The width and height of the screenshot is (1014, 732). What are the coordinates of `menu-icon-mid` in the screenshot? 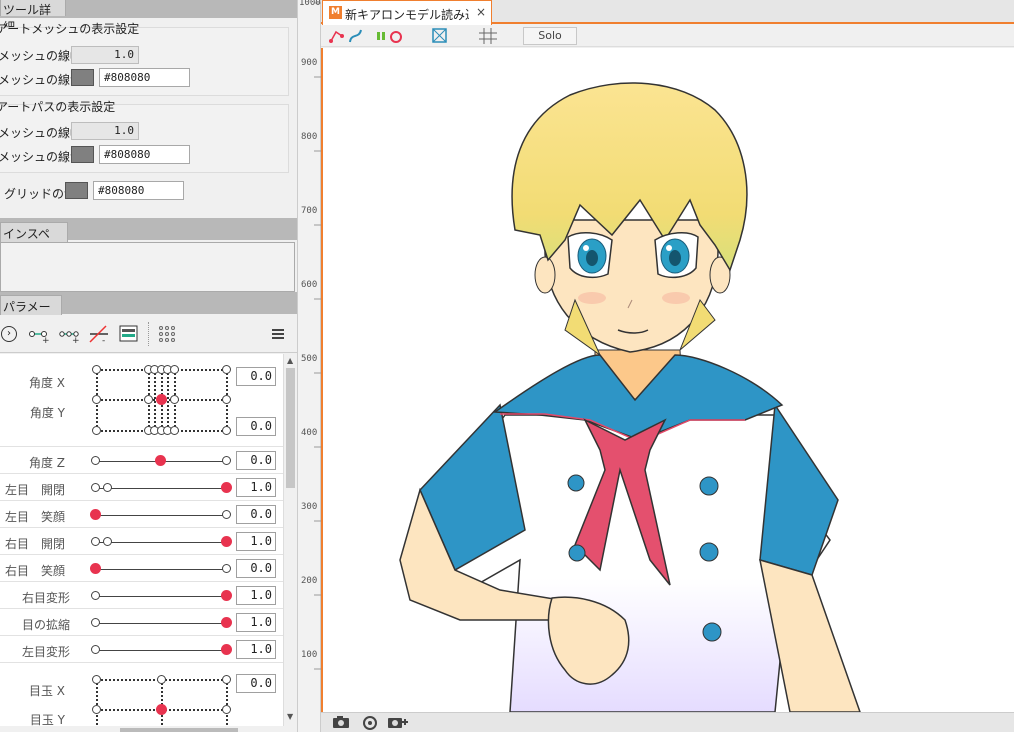 It's located at (278, 334).